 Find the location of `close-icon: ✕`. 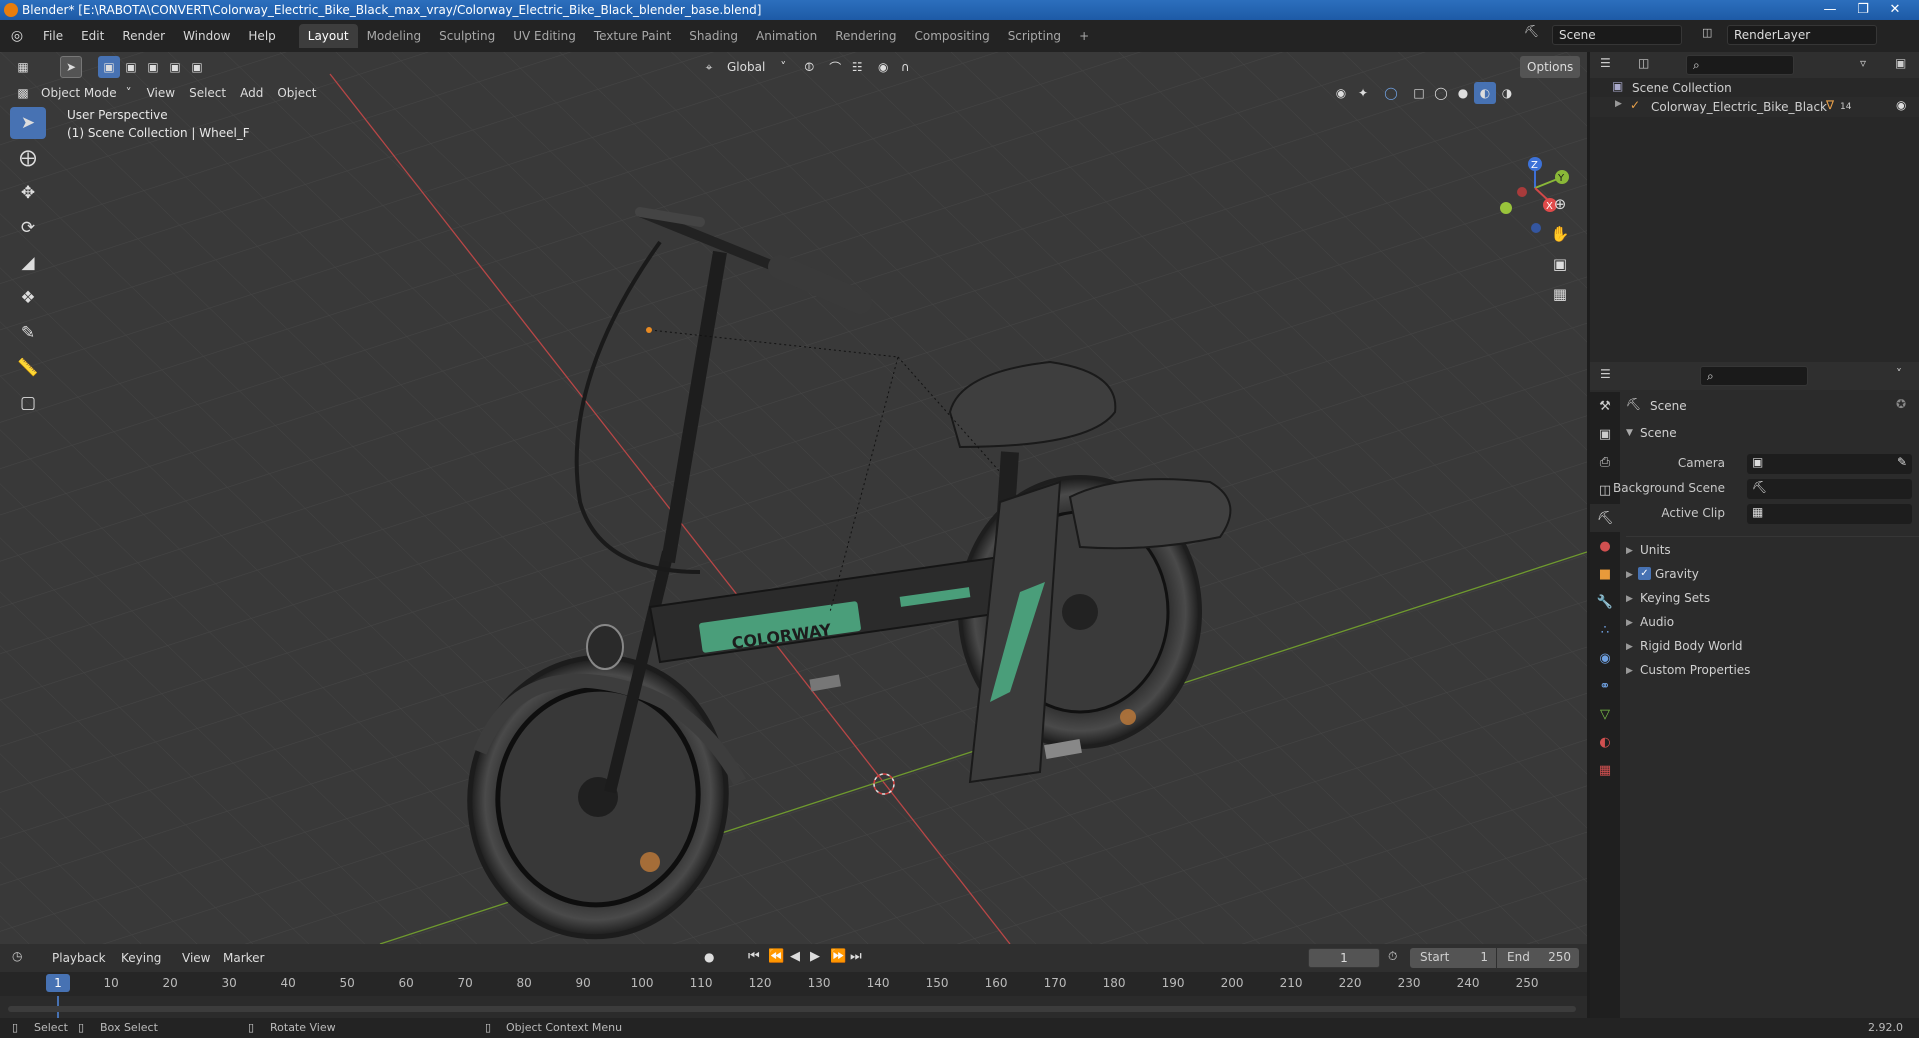

close-icon: ✕ is located at coordinates (1895, 10).